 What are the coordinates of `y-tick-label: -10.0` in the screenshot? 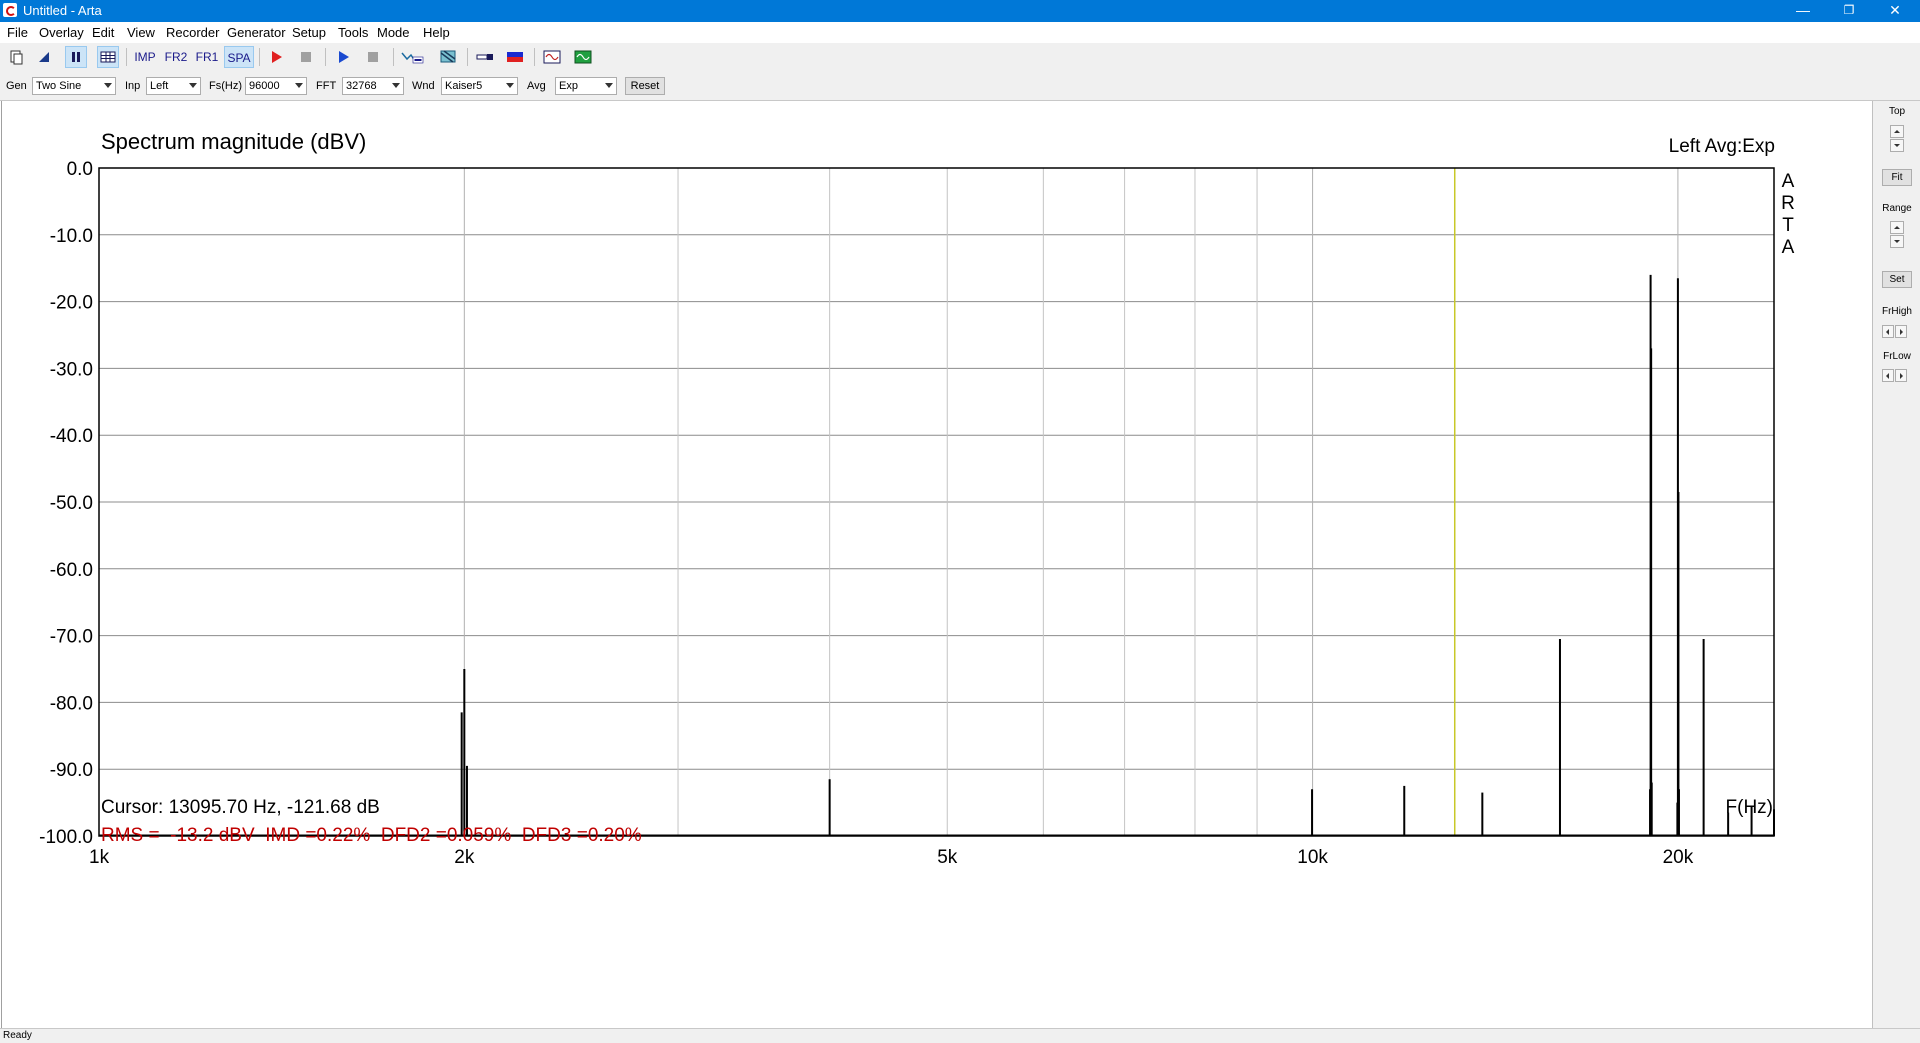 It's located at (71, 236).